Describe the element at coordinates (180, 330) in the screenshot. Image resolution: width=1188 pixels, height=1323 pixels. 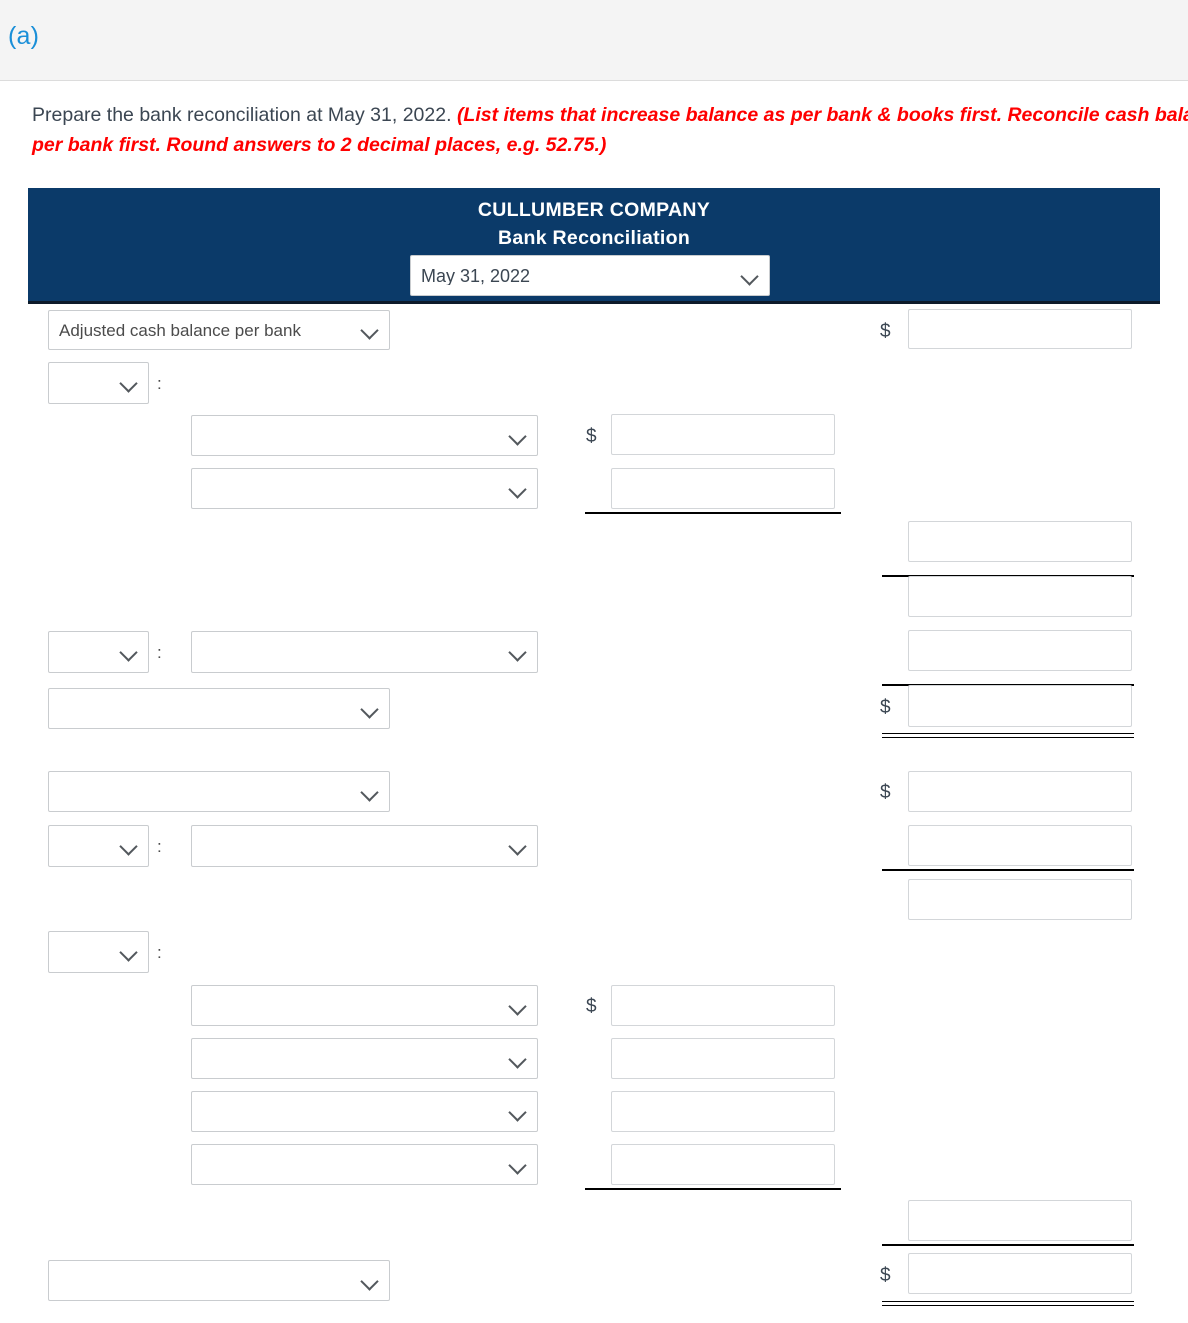
I see `section-label-value-1: Adjusted cash balance per bank` at that location.